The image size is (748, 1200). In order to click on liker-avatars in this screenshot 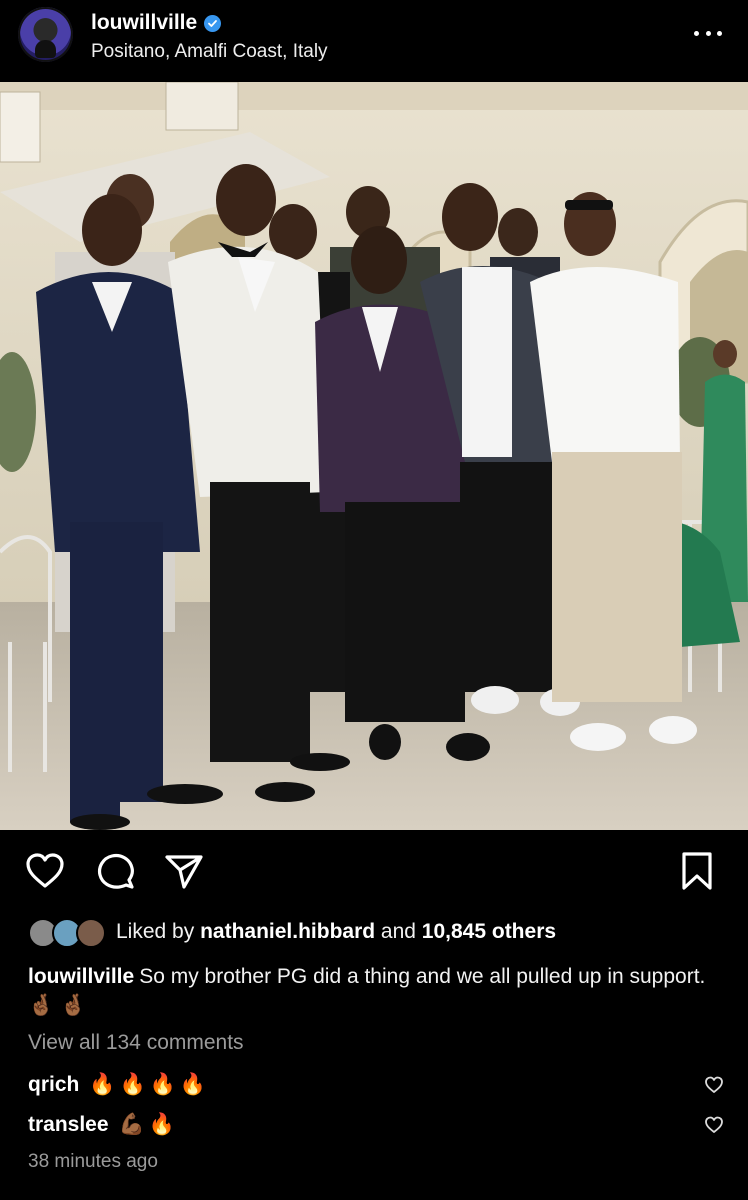, I will do `click(67, 932)`.